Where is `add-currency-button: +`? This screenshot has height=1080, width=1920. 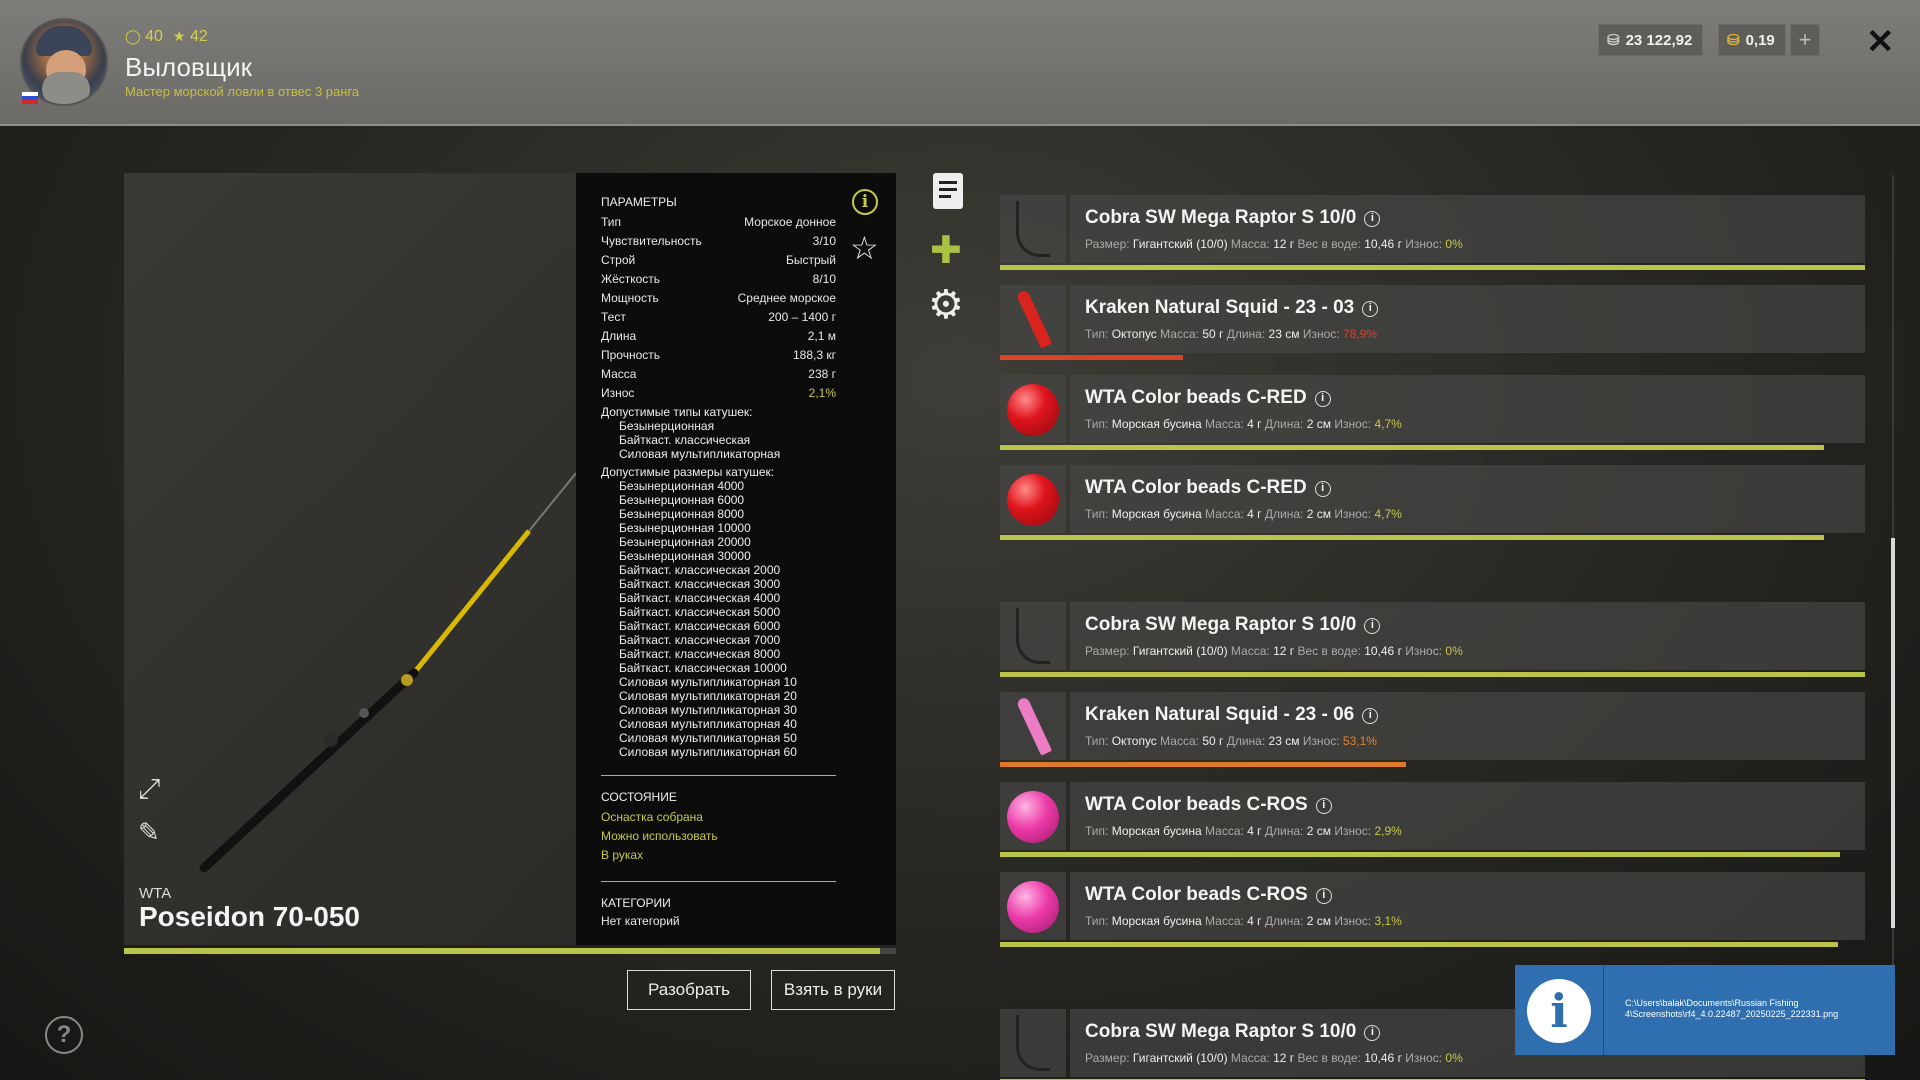 add-currency-button: + is located at coordinates (1805, 40).